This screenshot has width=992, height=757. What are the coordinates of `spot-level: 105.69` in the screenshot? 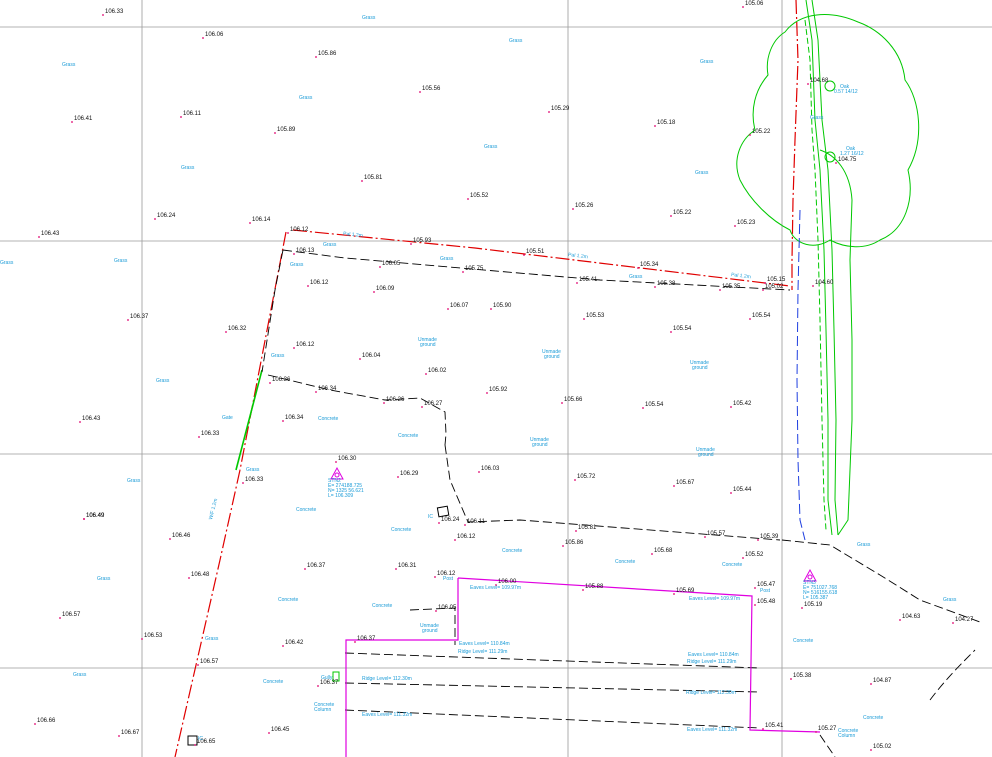 It's located at (685, 591).